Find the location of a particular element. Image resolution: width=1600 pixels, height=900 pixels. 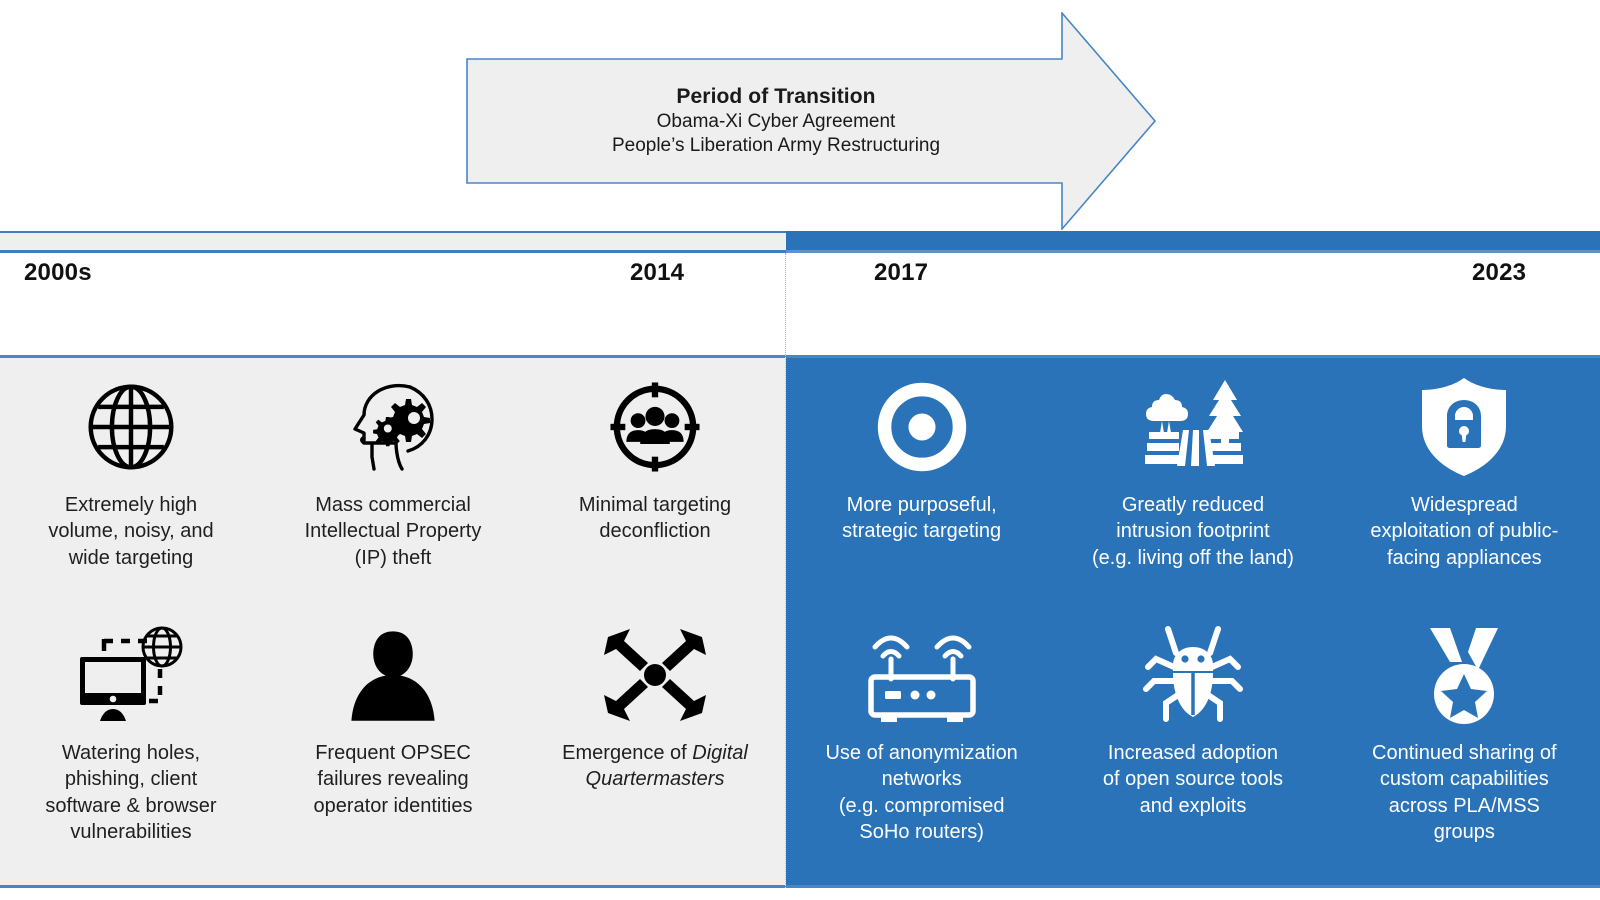

caption-line: Greatly reduced is located at coordinates (1193, 505).